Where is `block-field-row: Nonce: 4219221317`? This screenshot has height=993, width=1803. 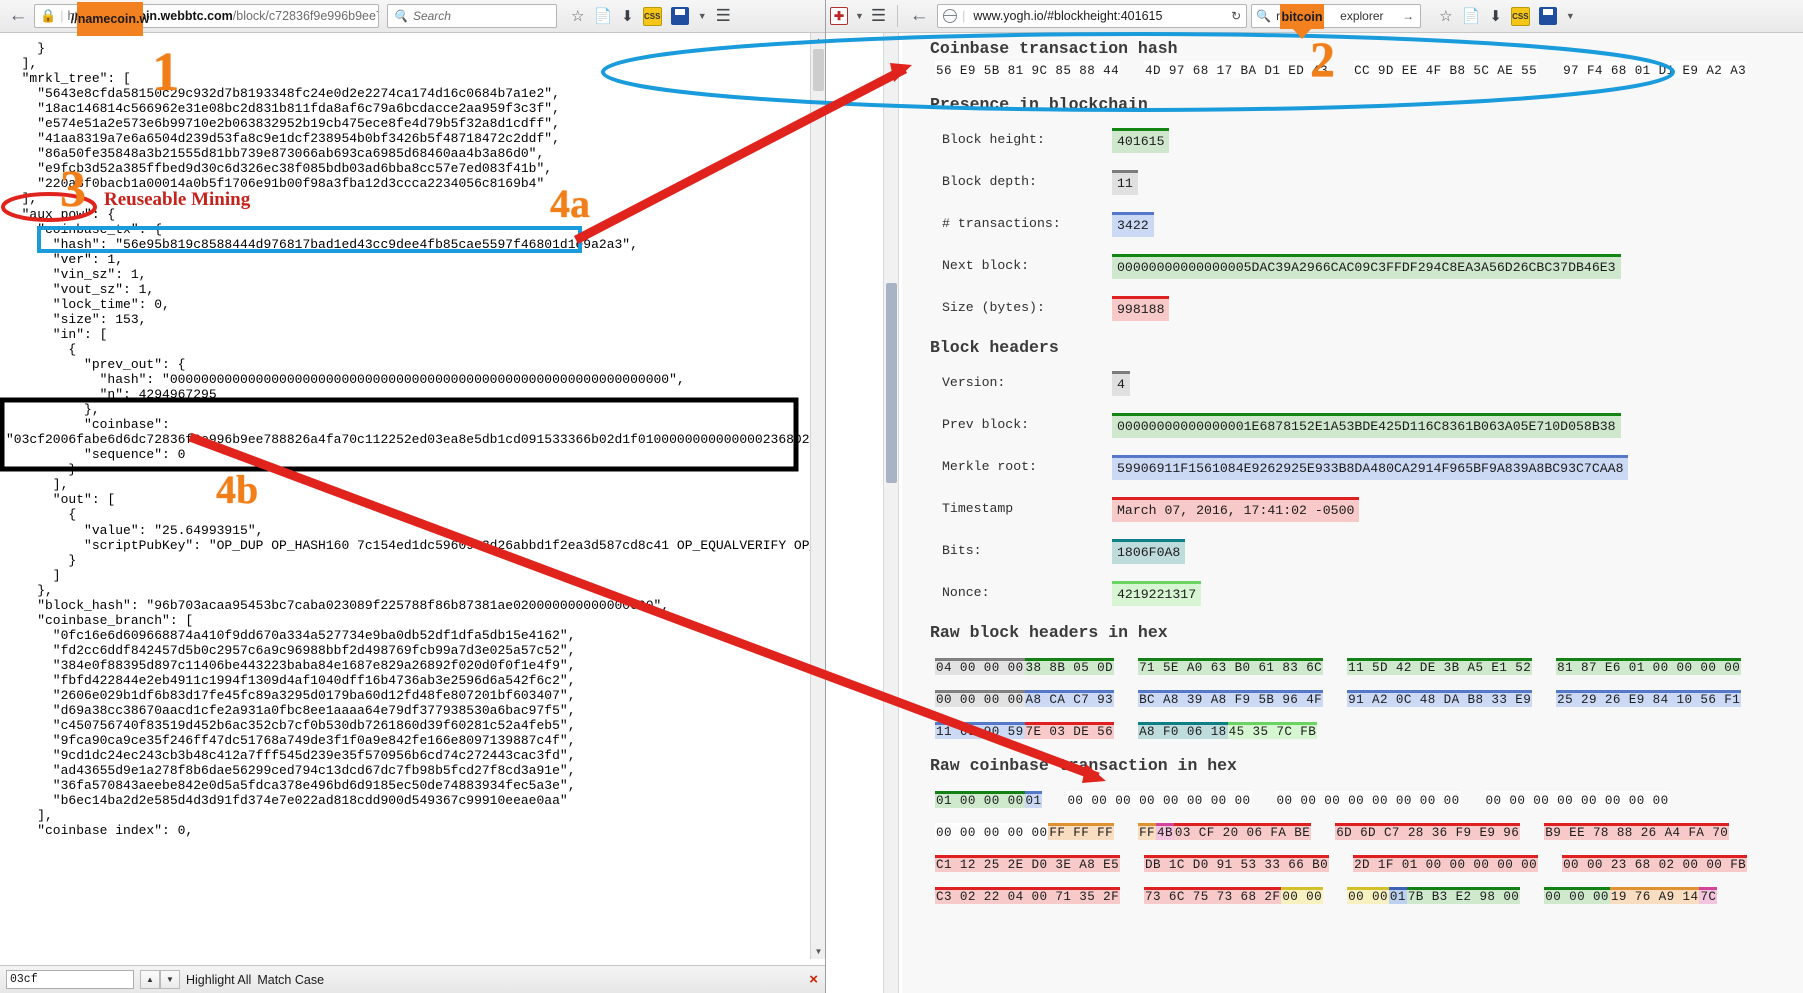 block-field-row: Nonce: 4219221317 is located at coordinates (1352, 593).